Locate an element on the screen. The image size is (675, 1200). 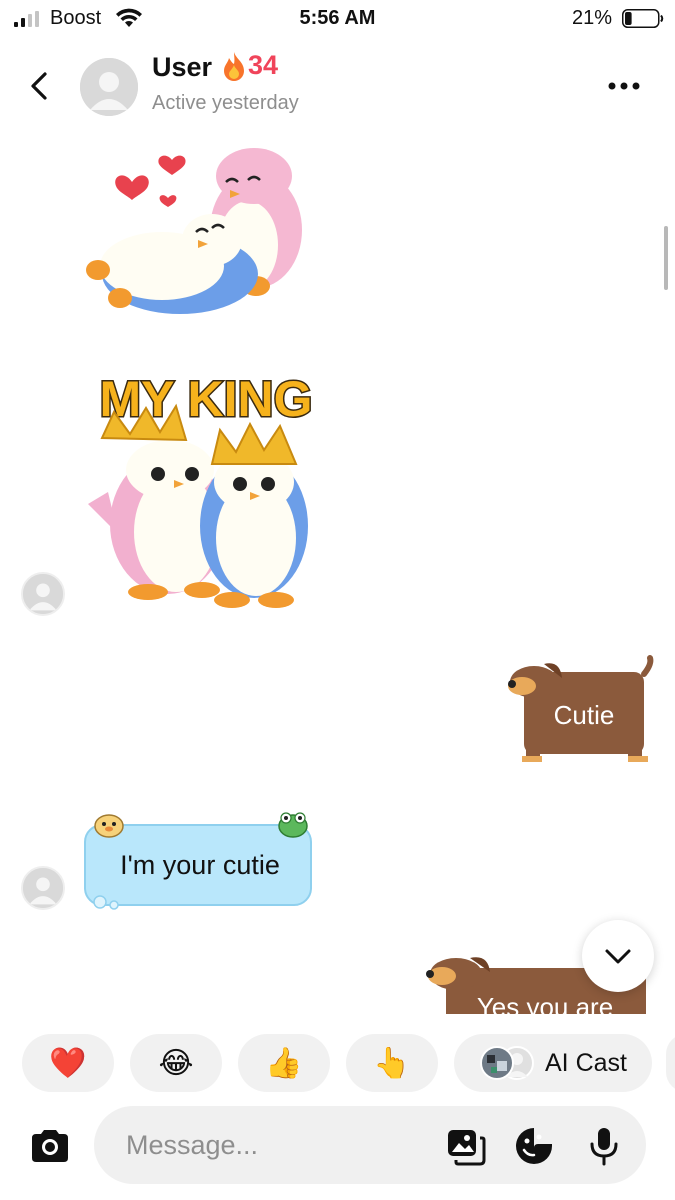
battery-icon is located at coordinates (643, 18).